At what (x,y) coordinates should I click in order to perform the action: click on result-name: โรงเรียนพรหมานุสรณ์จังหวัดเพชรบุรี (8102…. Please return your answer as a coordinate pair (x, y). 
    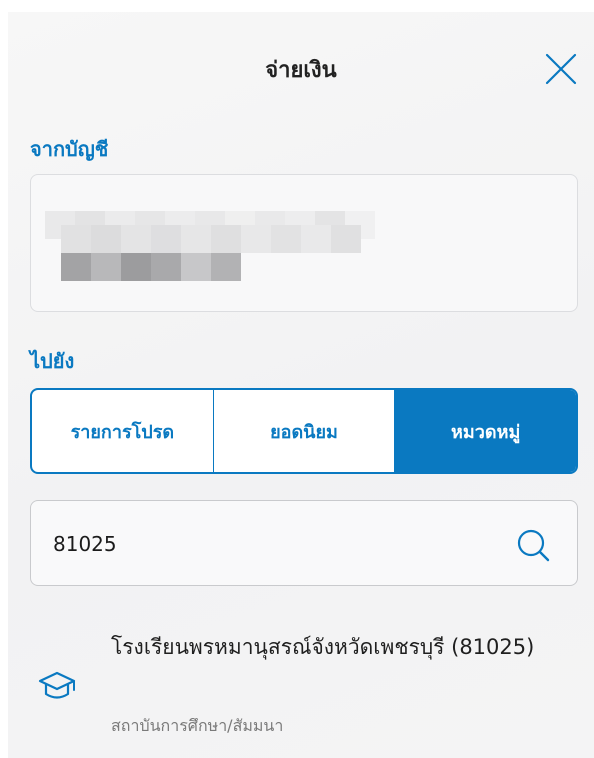
    Looking at the image, I should click on (323, 647).